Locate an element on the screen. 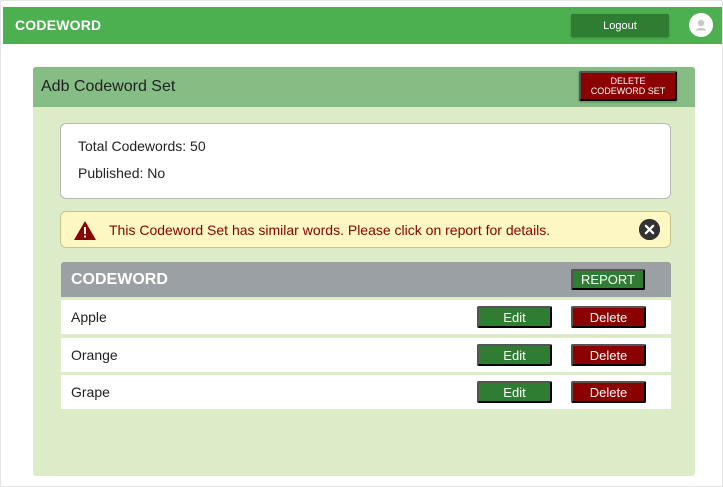 Image resolution: width=723 pixels, height=487 pixels. user-avatar-icon is located at coordinates (701, 25).